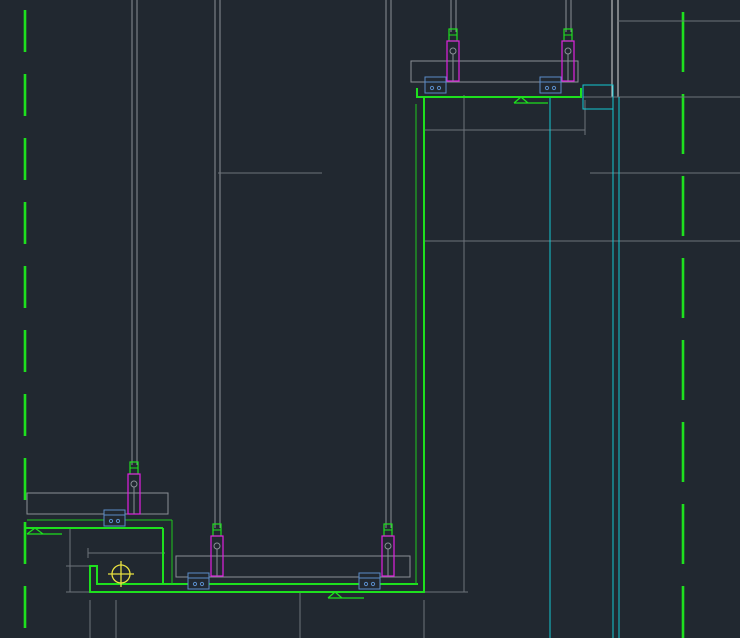 This screenshot has width=740, height=638. I want to click on reference-lines-top-right, so click(615, 48).